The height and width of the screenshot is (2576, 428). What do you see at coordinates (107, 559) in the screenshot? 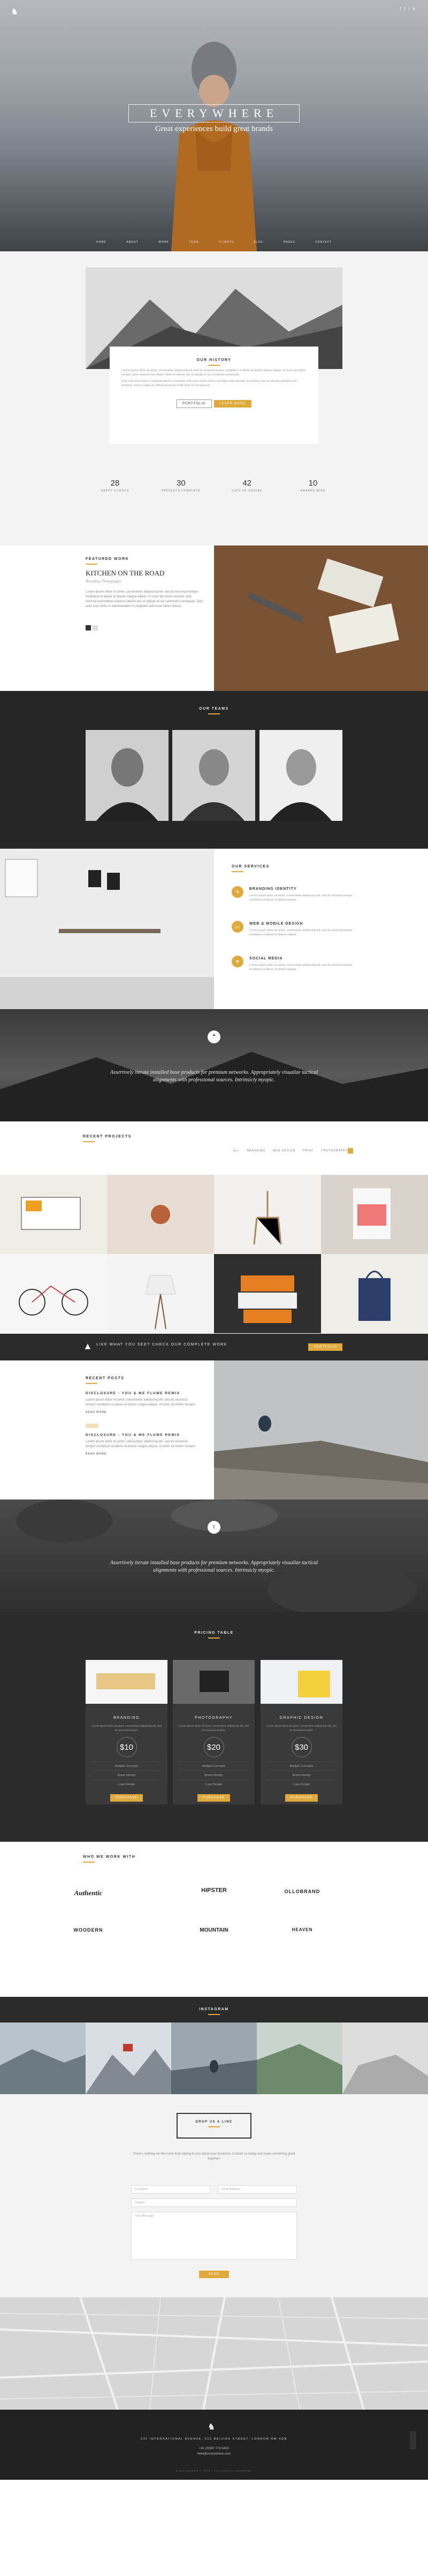
I see `featured-label: FEATURED WORK` at bounding box center [107, 559].